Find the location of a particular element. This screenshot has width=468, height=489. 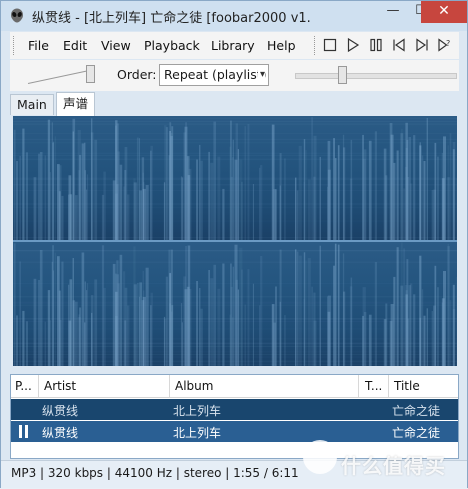

next-icon is located at coordinates (422, 45).